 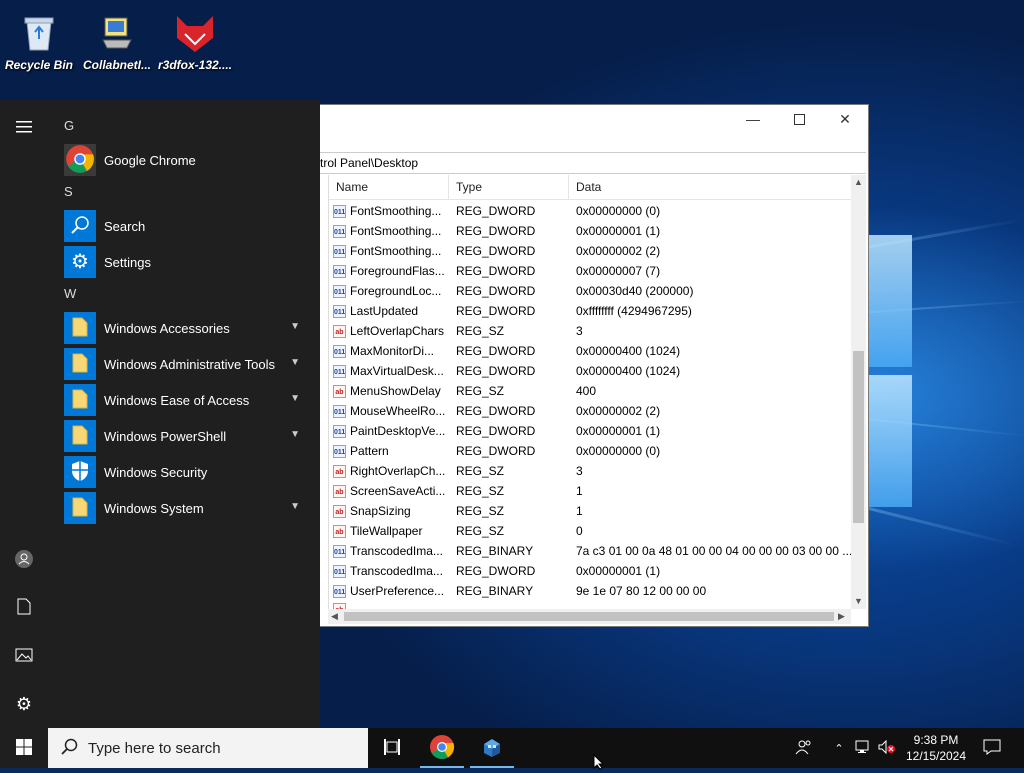 What do you see at coordinates (369, 451) in the screenshot?
I see `value-name: Pattern` at bounding box center [369, 451].